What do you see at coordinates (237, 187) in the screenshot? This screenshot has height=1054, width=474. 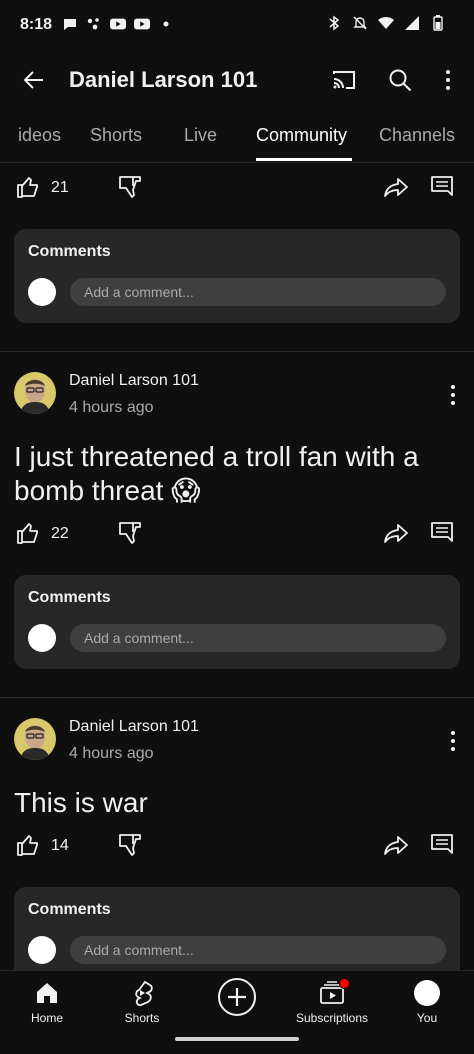 I see `post-actions: 21` at bounding box center [237, 187].